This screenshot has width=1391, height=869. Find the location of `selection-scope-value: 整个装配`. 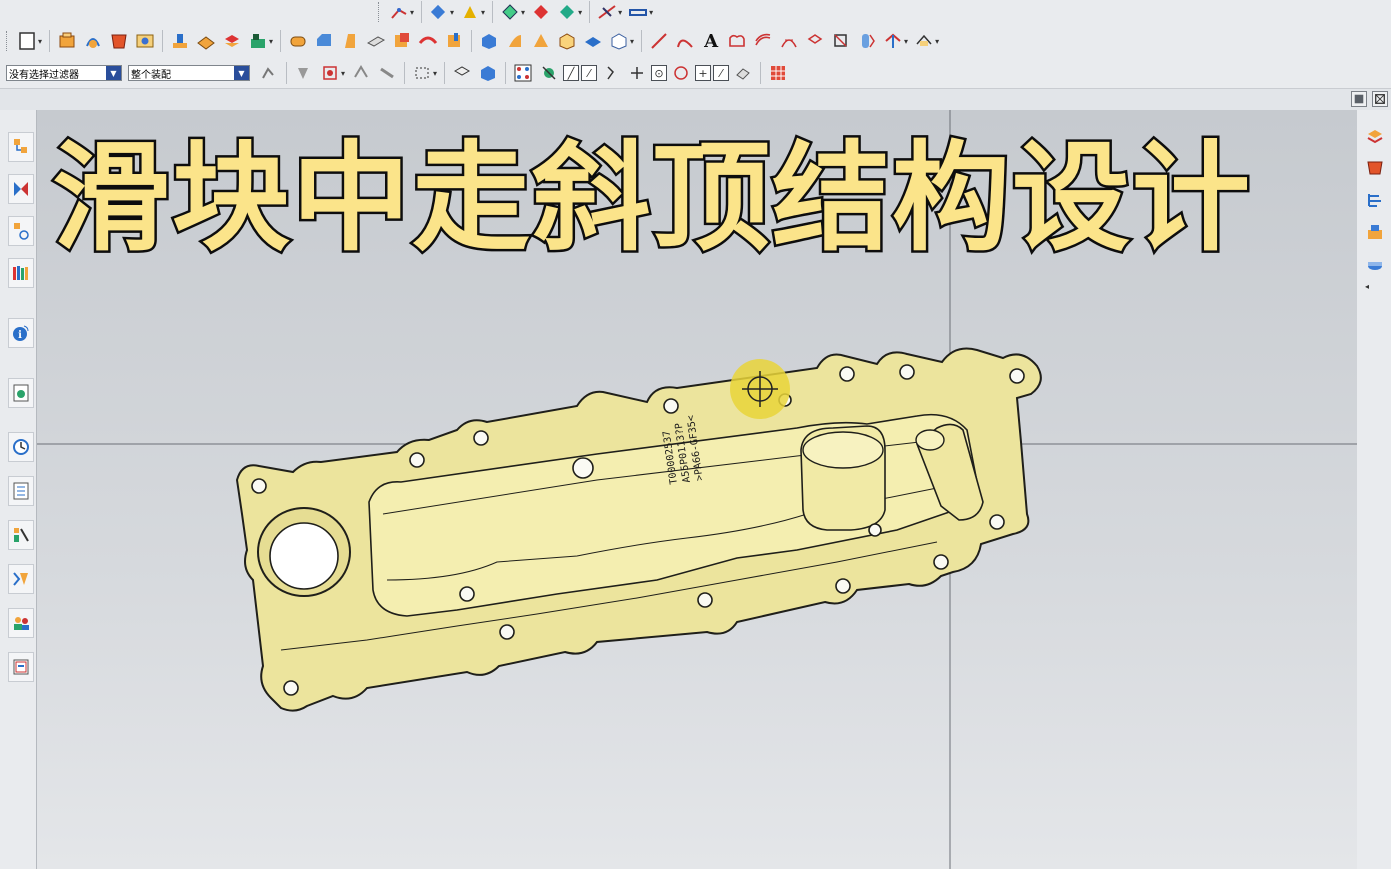

selection-scope-value: 整个装配 is located at coordinates (151, 75).